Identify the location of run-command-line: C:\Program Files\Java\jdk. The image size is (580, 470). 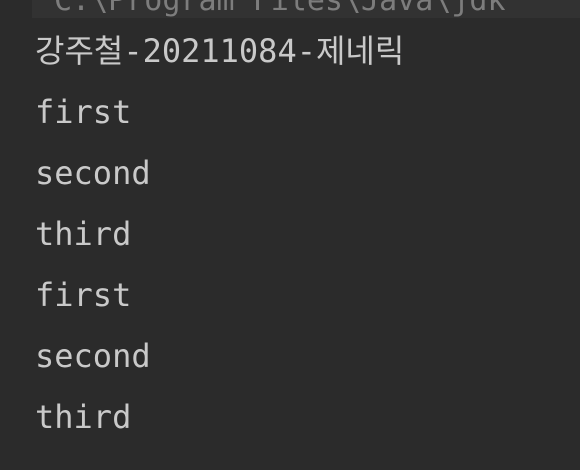
(306, 9).